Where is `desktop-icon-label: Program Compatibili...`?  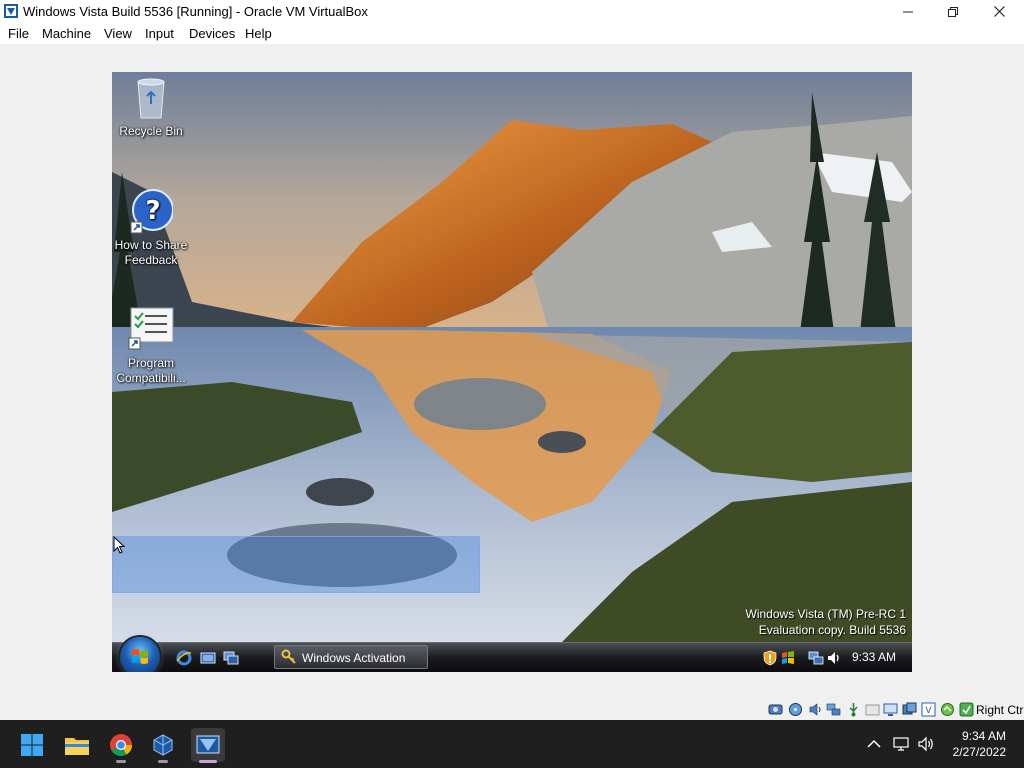 desktop-icon-label: Program Compatibili... is located at coordinates (151, 370).